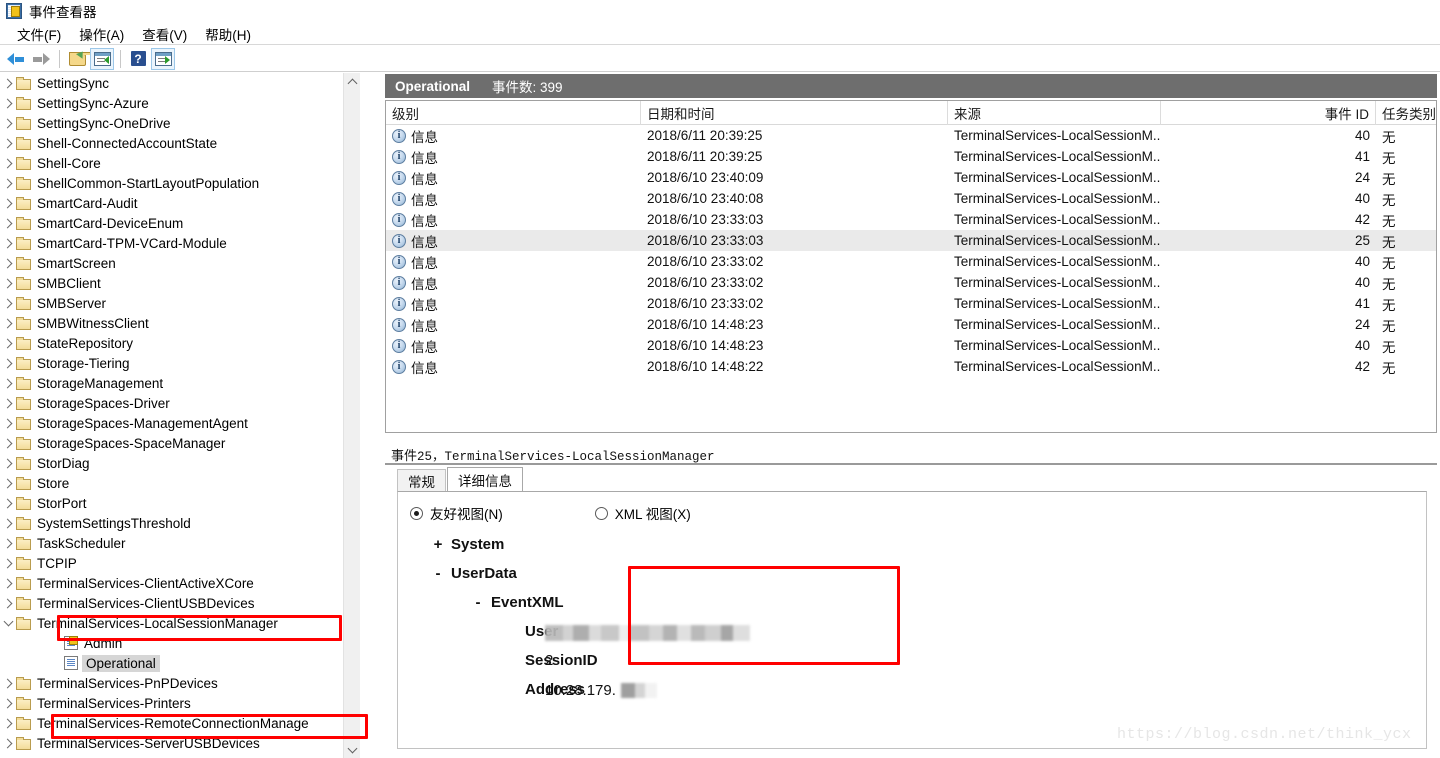  What do you see at coordinates (180, 103) in the screenshot?
I see `tree-item: SettingSync-Azure` at bounding box center [180, 103].